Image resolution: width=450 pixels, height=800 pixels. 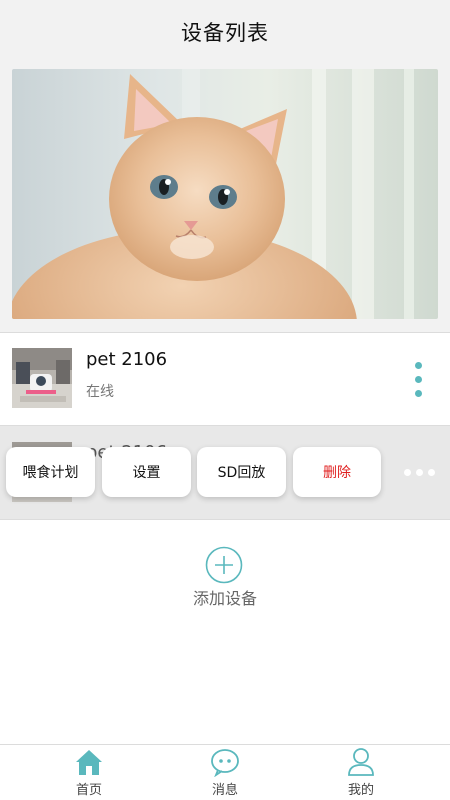 I want to click on tab-profile: 我的, so click(x=361, y=772).